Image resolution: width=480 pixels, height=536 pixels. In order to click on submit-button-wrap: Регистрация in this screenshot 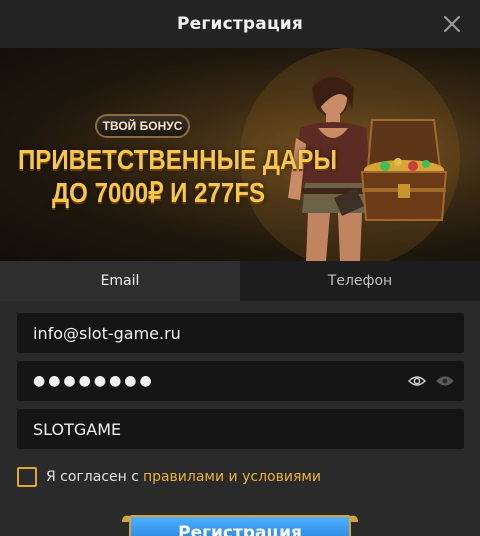, I will do `click(240, 524)`.